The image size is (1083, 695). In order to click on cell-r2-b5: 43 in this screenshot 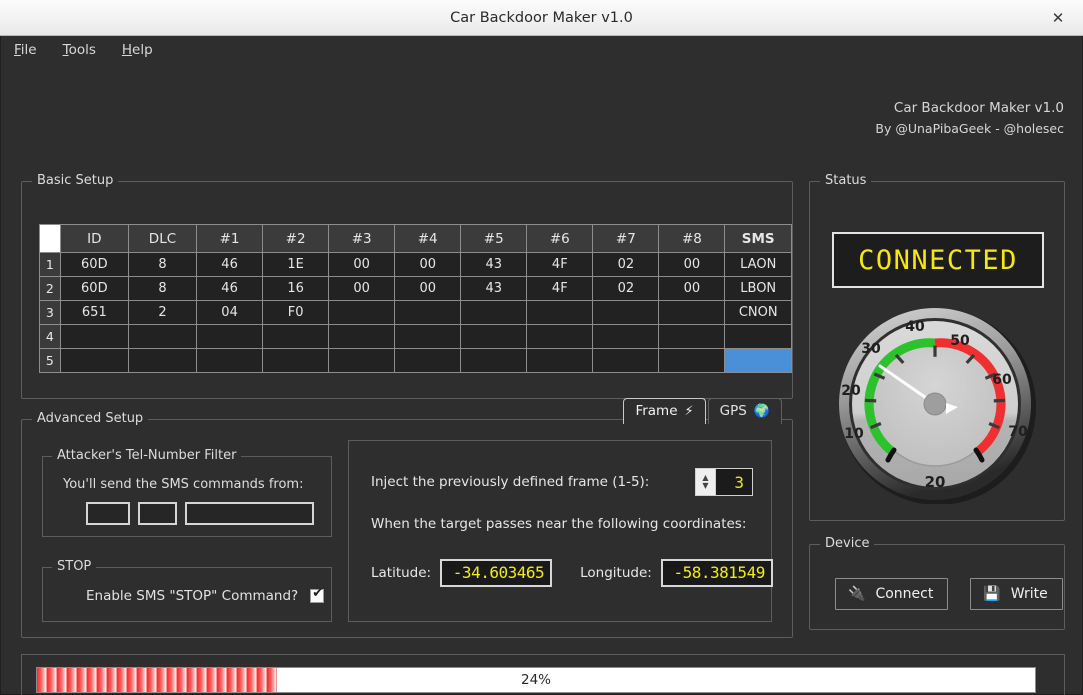, I will do `click(494, 288)`.